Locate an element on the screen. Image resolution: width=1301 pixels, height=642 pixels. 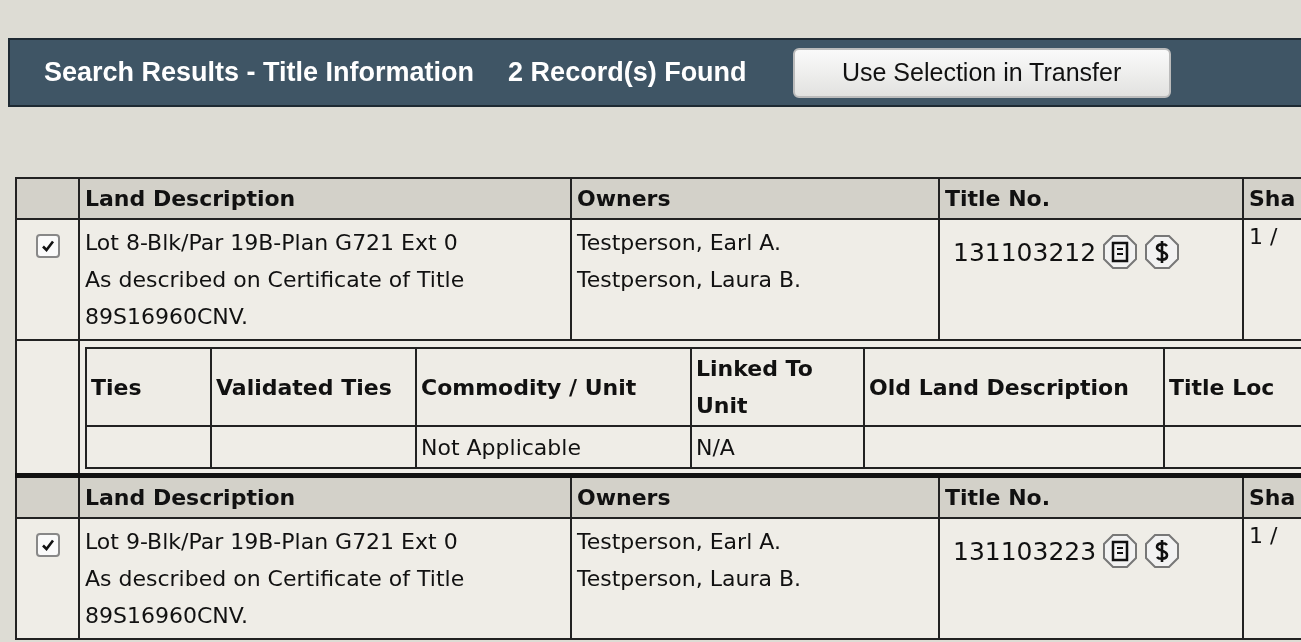
table-cell: N/A is located at coordinates (715, 447).